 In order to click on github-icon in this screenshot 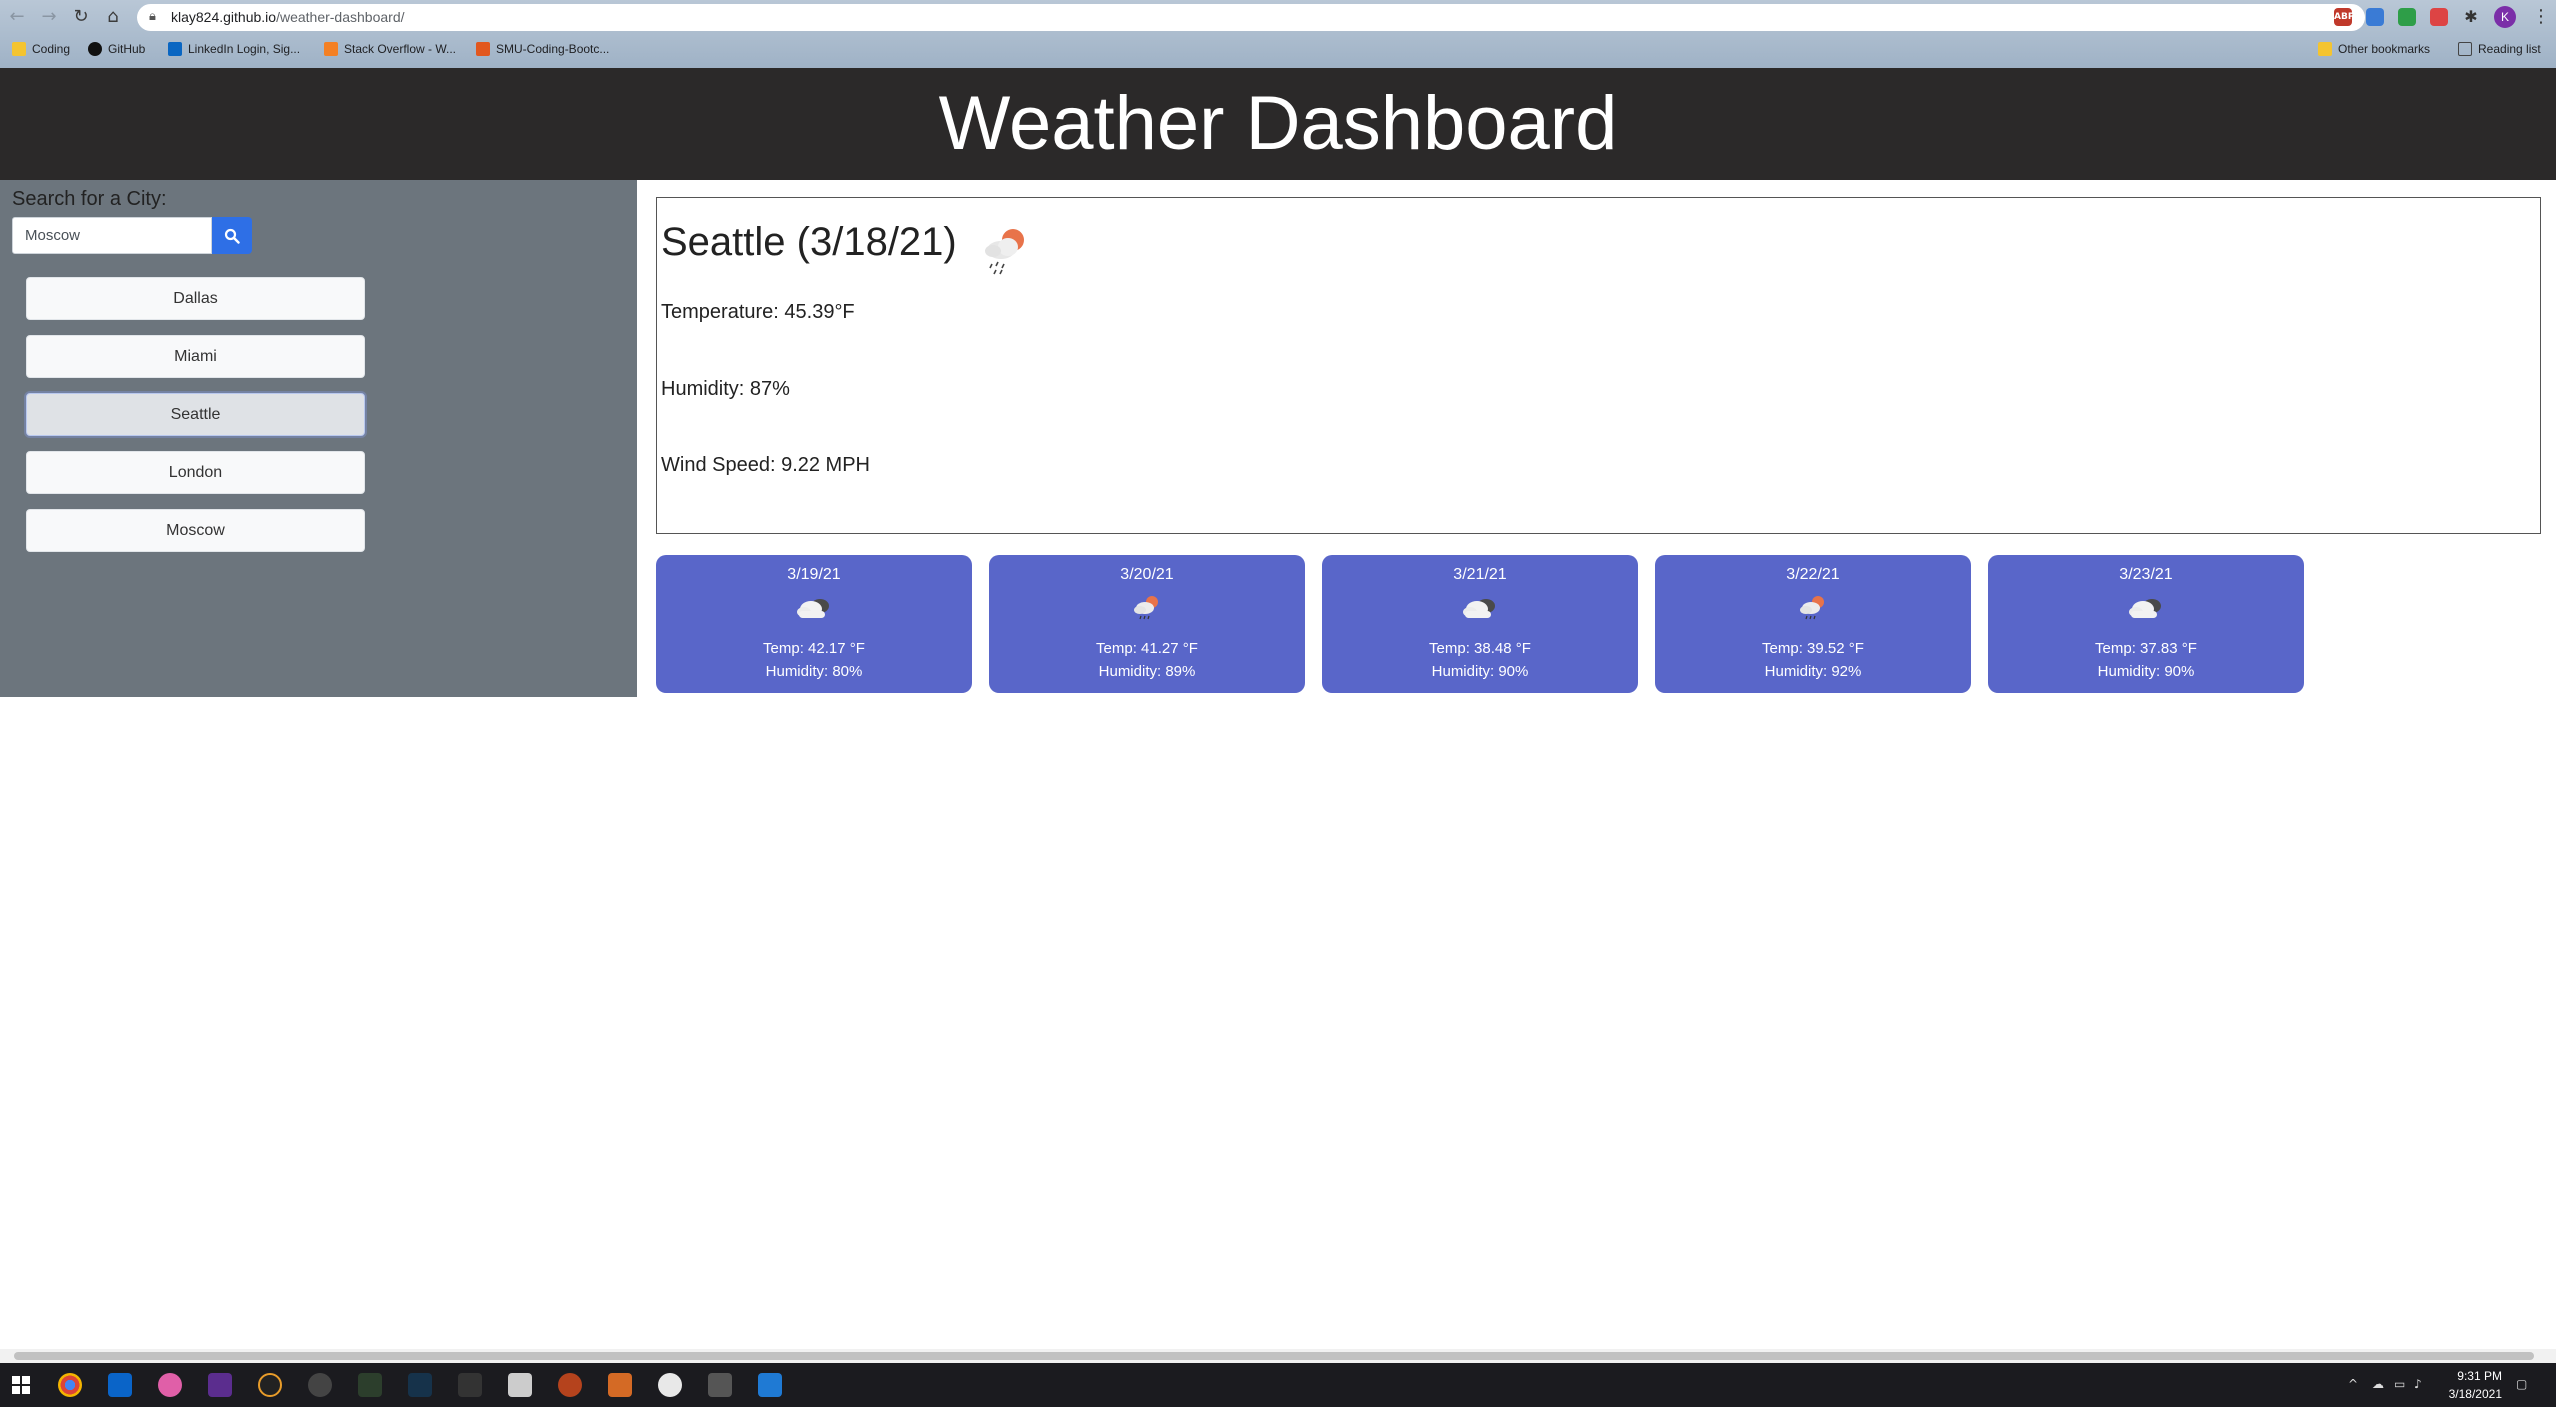, I will do `click(95, 49)`.